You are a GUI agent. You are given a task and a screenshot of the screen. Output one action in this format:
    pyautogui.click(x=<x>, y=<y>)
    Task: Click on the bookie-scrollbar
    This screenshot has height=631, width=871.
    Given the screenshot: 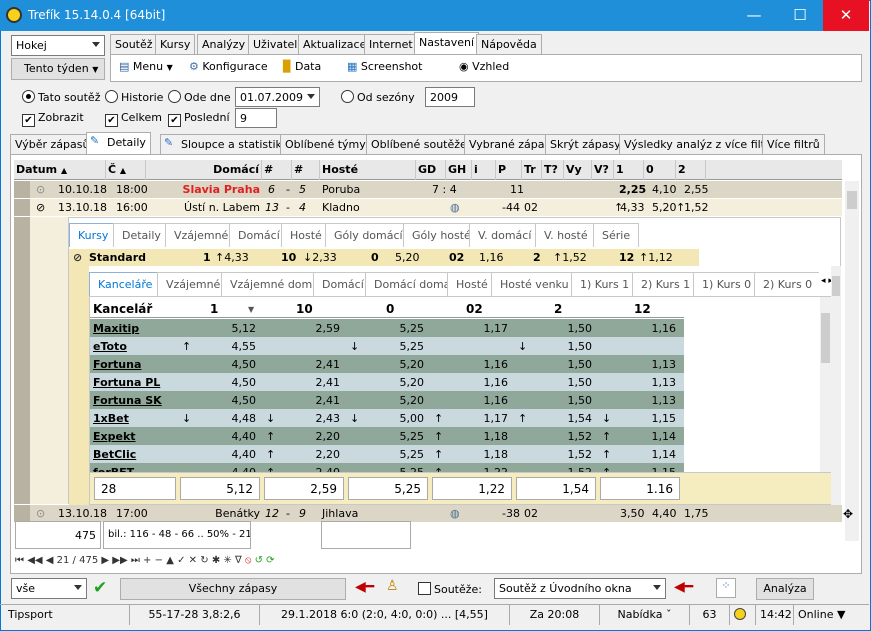 What is the action you would take?
    pyautogui.click(x=825, y=384)
    